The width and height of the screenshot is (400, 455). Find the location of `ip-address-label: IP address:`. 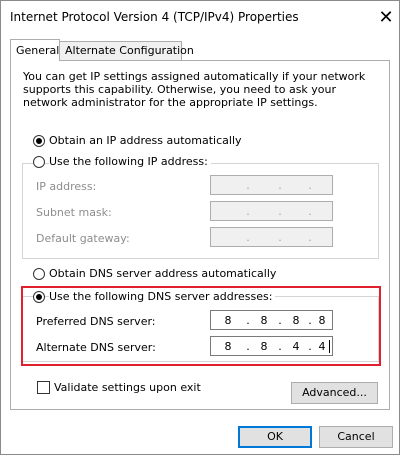

ip-address-label: IP address: is located at coordinates (66, 186).